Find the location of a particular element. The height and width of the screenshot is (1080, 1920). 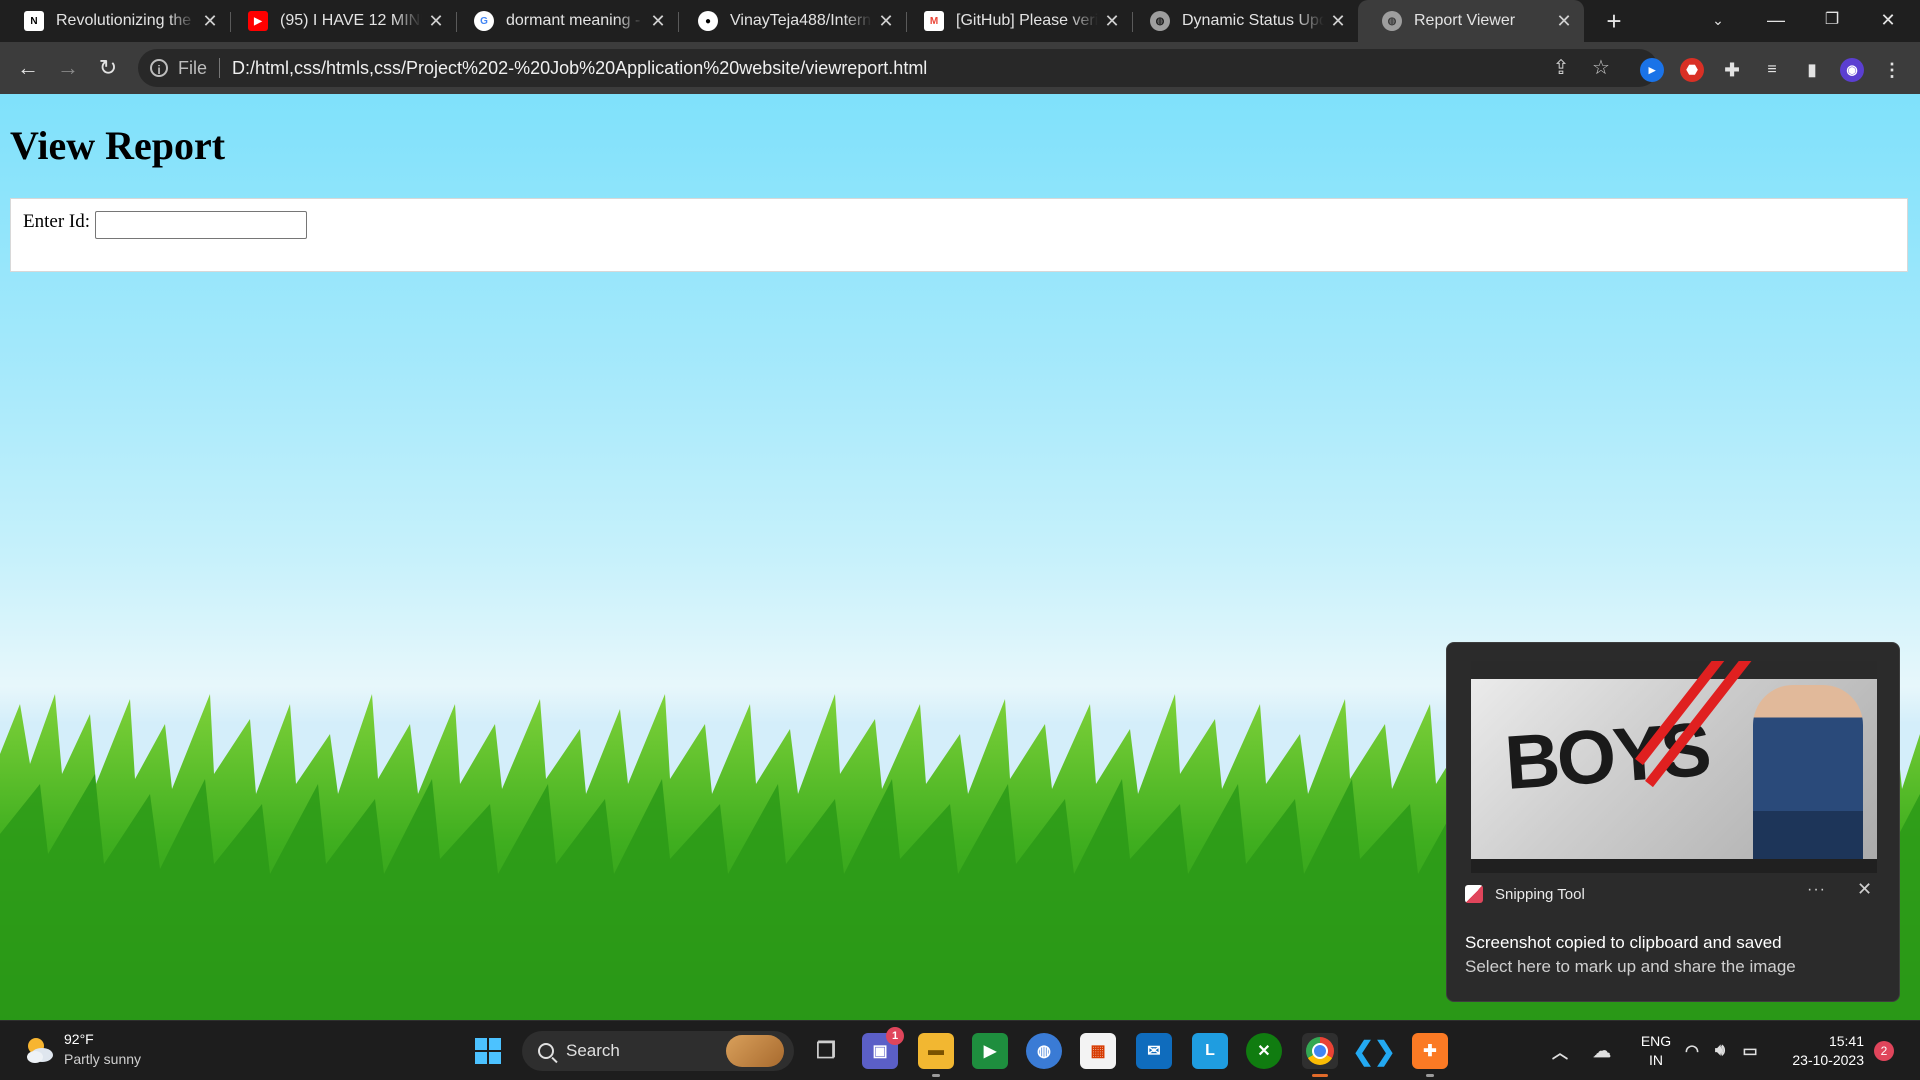

search-label: Search is located at coordinates (593, 1050).